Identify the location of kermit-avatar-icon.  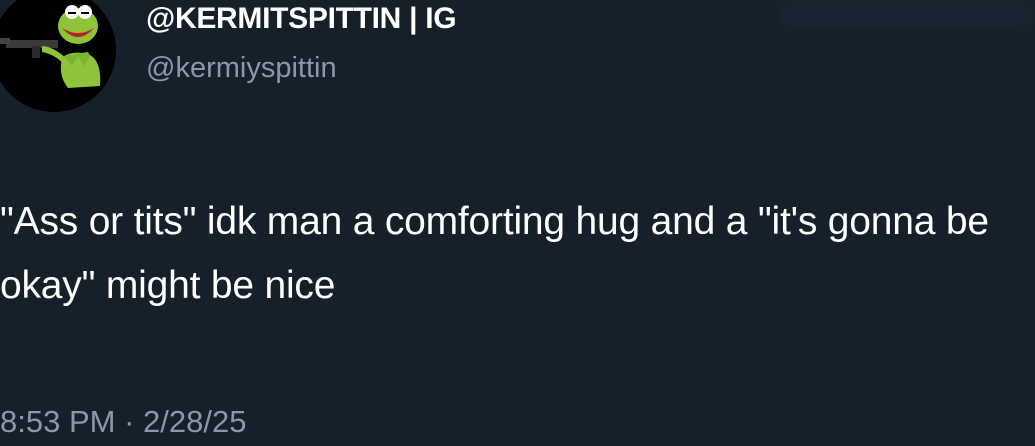
(58, 56).